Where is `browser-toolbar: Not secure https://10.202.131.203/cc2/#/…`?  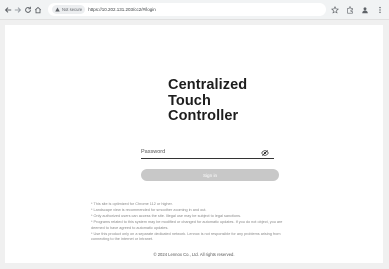 browser-toolbar: Not secure https://10.202.131.203/cc2/#/… is located at coordinates (194, 10).